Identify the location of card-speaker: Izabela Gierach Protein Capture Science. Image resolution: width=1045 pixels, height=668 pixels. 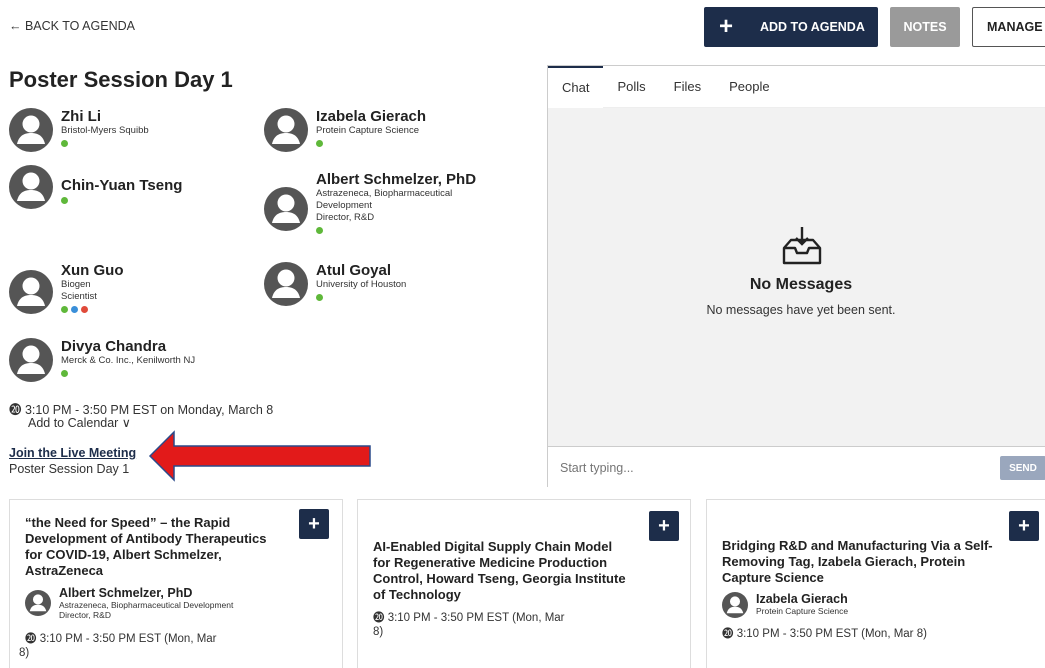
(785, 605).